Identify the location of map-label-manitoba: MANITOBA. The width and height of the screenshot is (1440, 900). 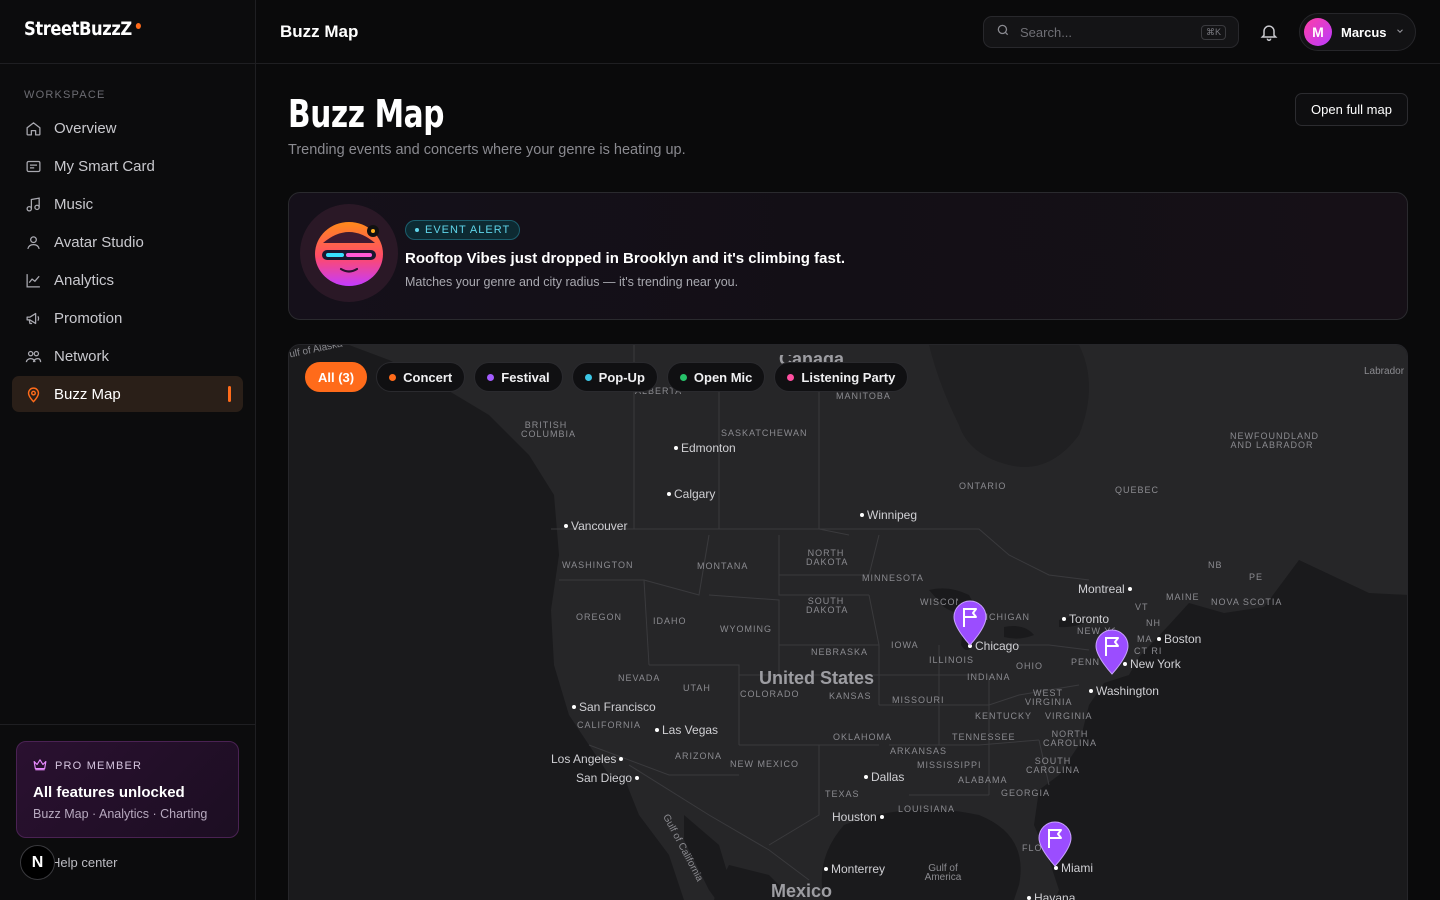
(863, 396).